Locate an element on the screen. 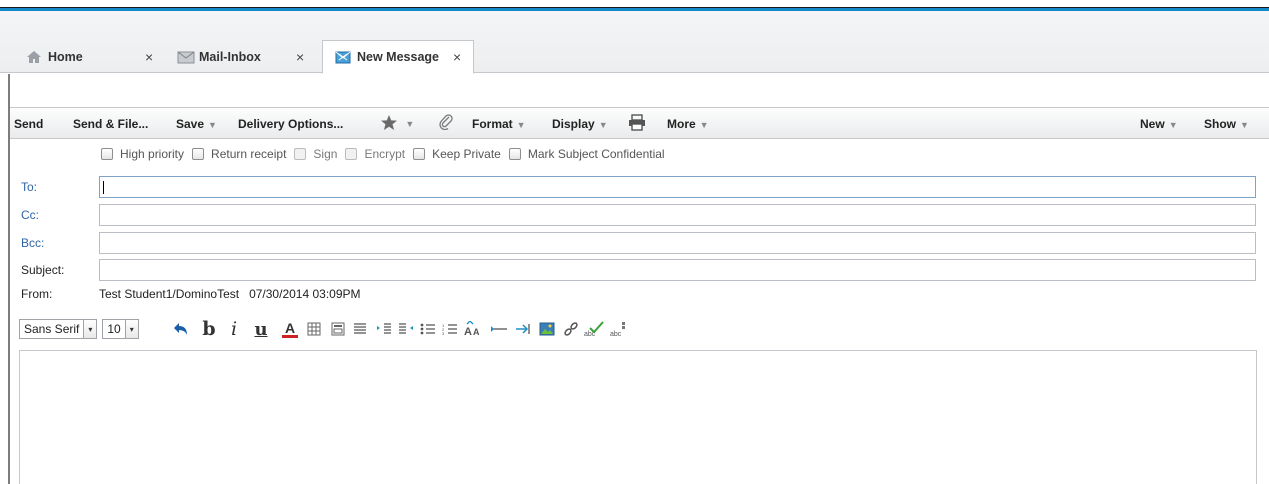 This screenshot has width=1269, height=484. outdent-icon is located at coordinates (406, 329).